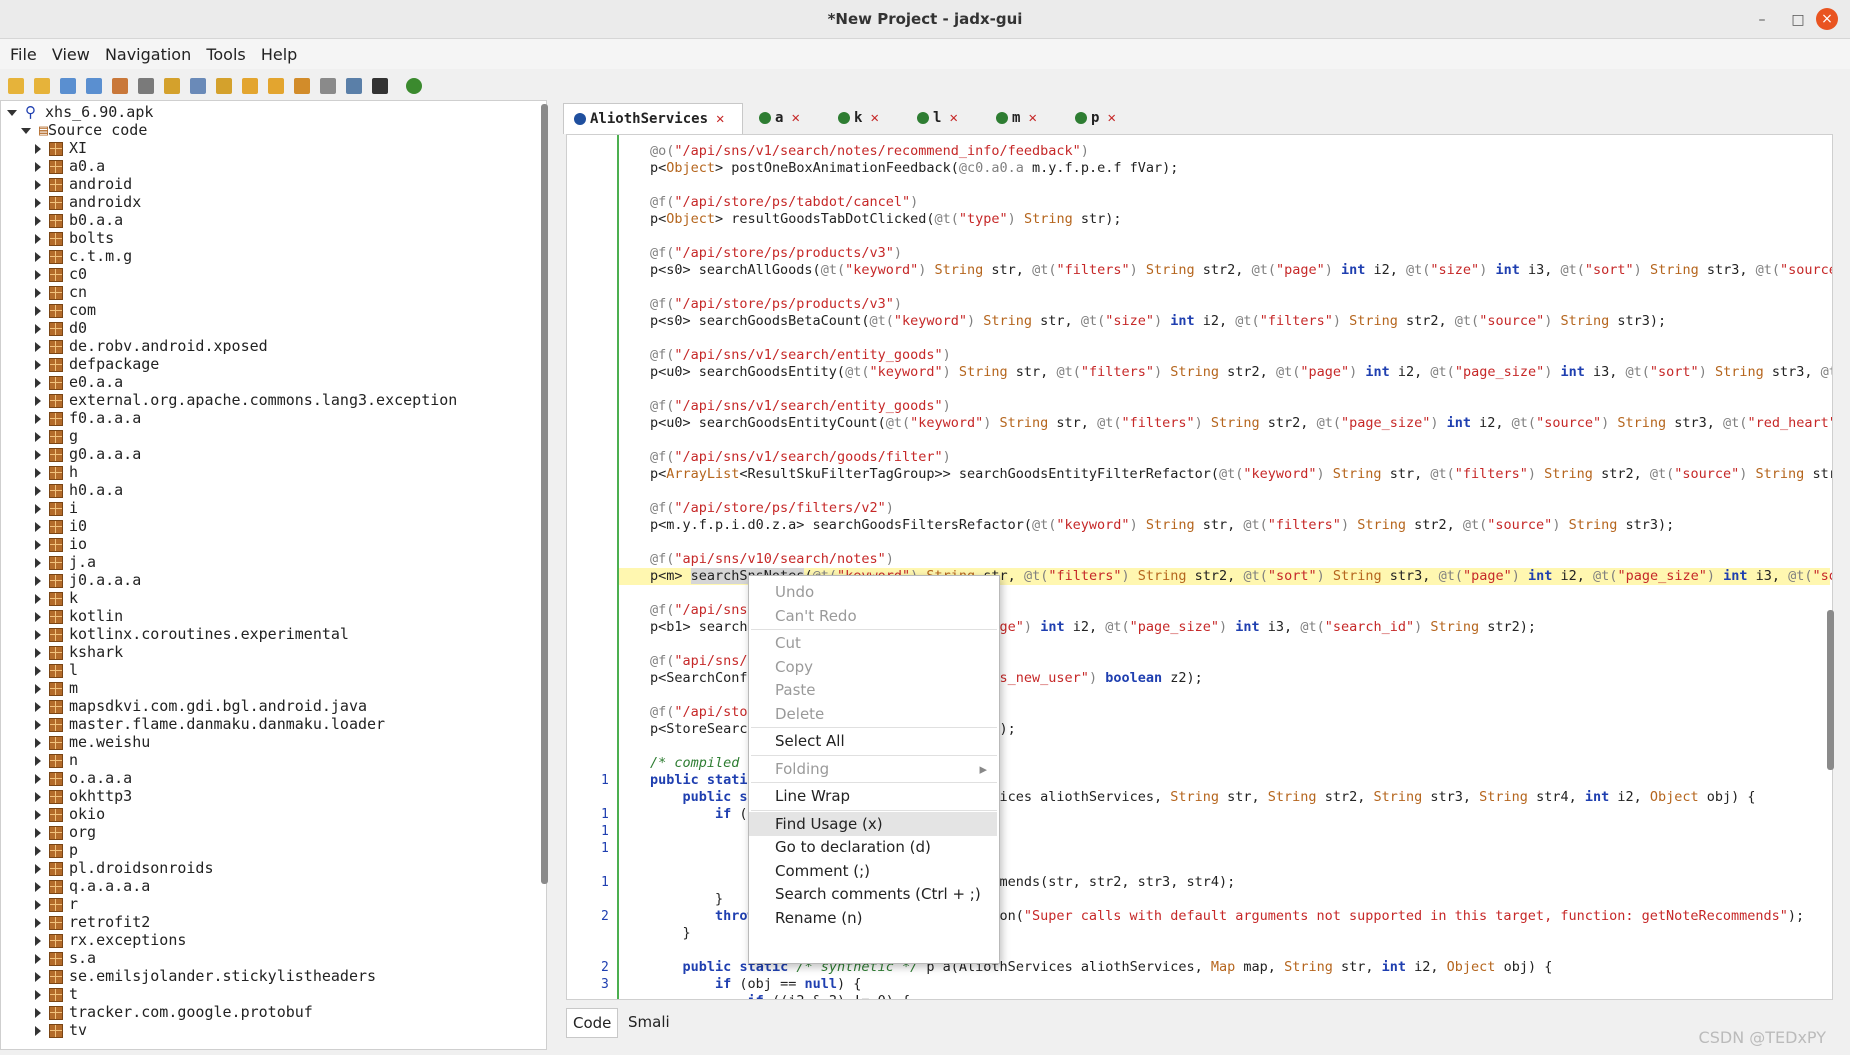  Describe the element at coordinates (56, 688) in the screenshot. I see `tree-package: m` at that location.